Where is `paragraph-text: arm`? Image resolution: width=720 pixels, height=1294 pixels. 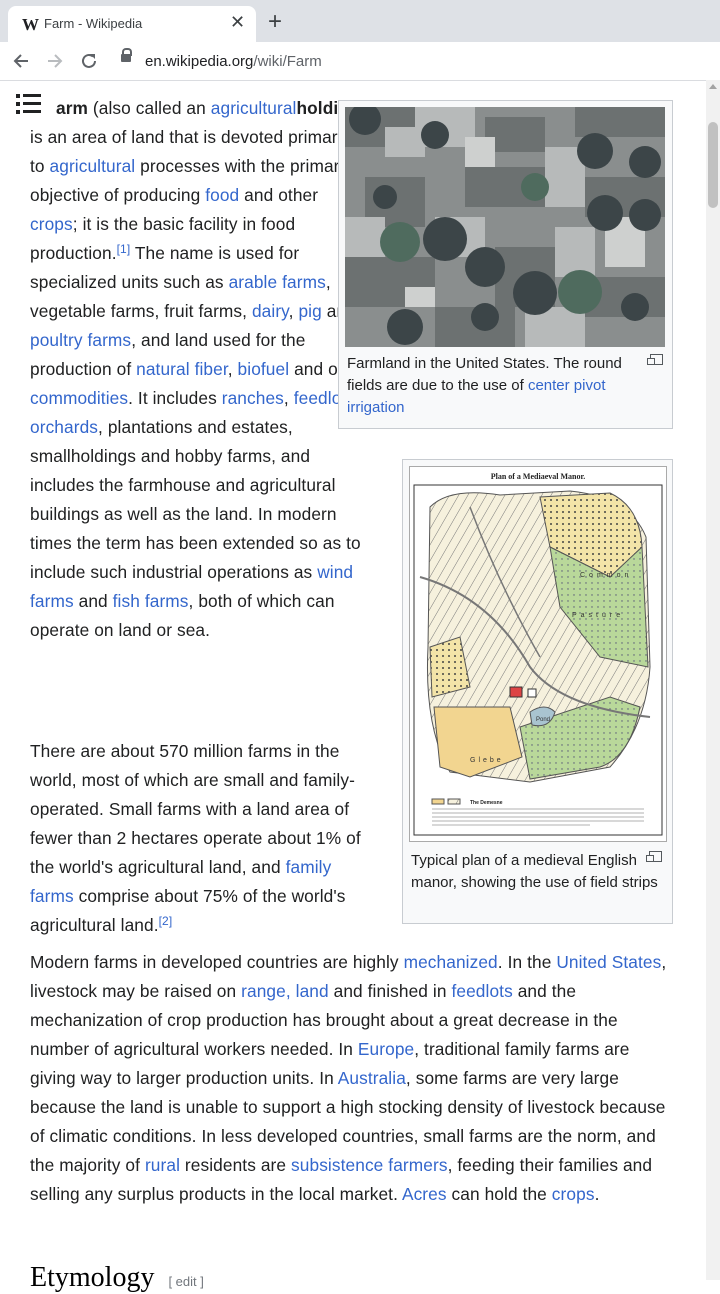 paragraph-text: arm is located at coordinates (72, 108).